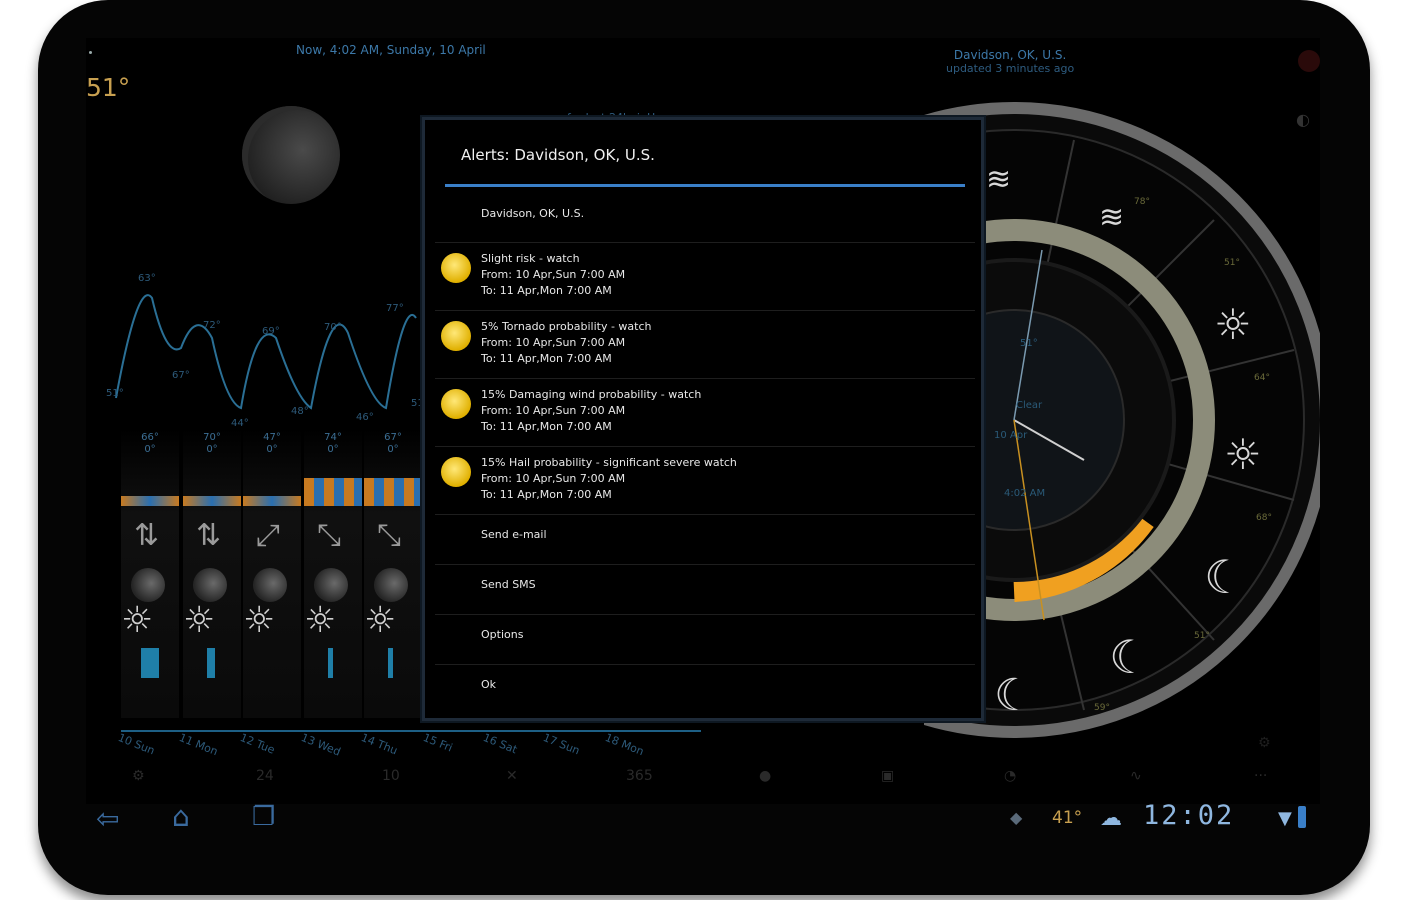  What do you see at coordinates (1010, 55) in the screenshot?
I see `location-name: Davidson, OK, U.S.` at bounding box center [1010, 55].